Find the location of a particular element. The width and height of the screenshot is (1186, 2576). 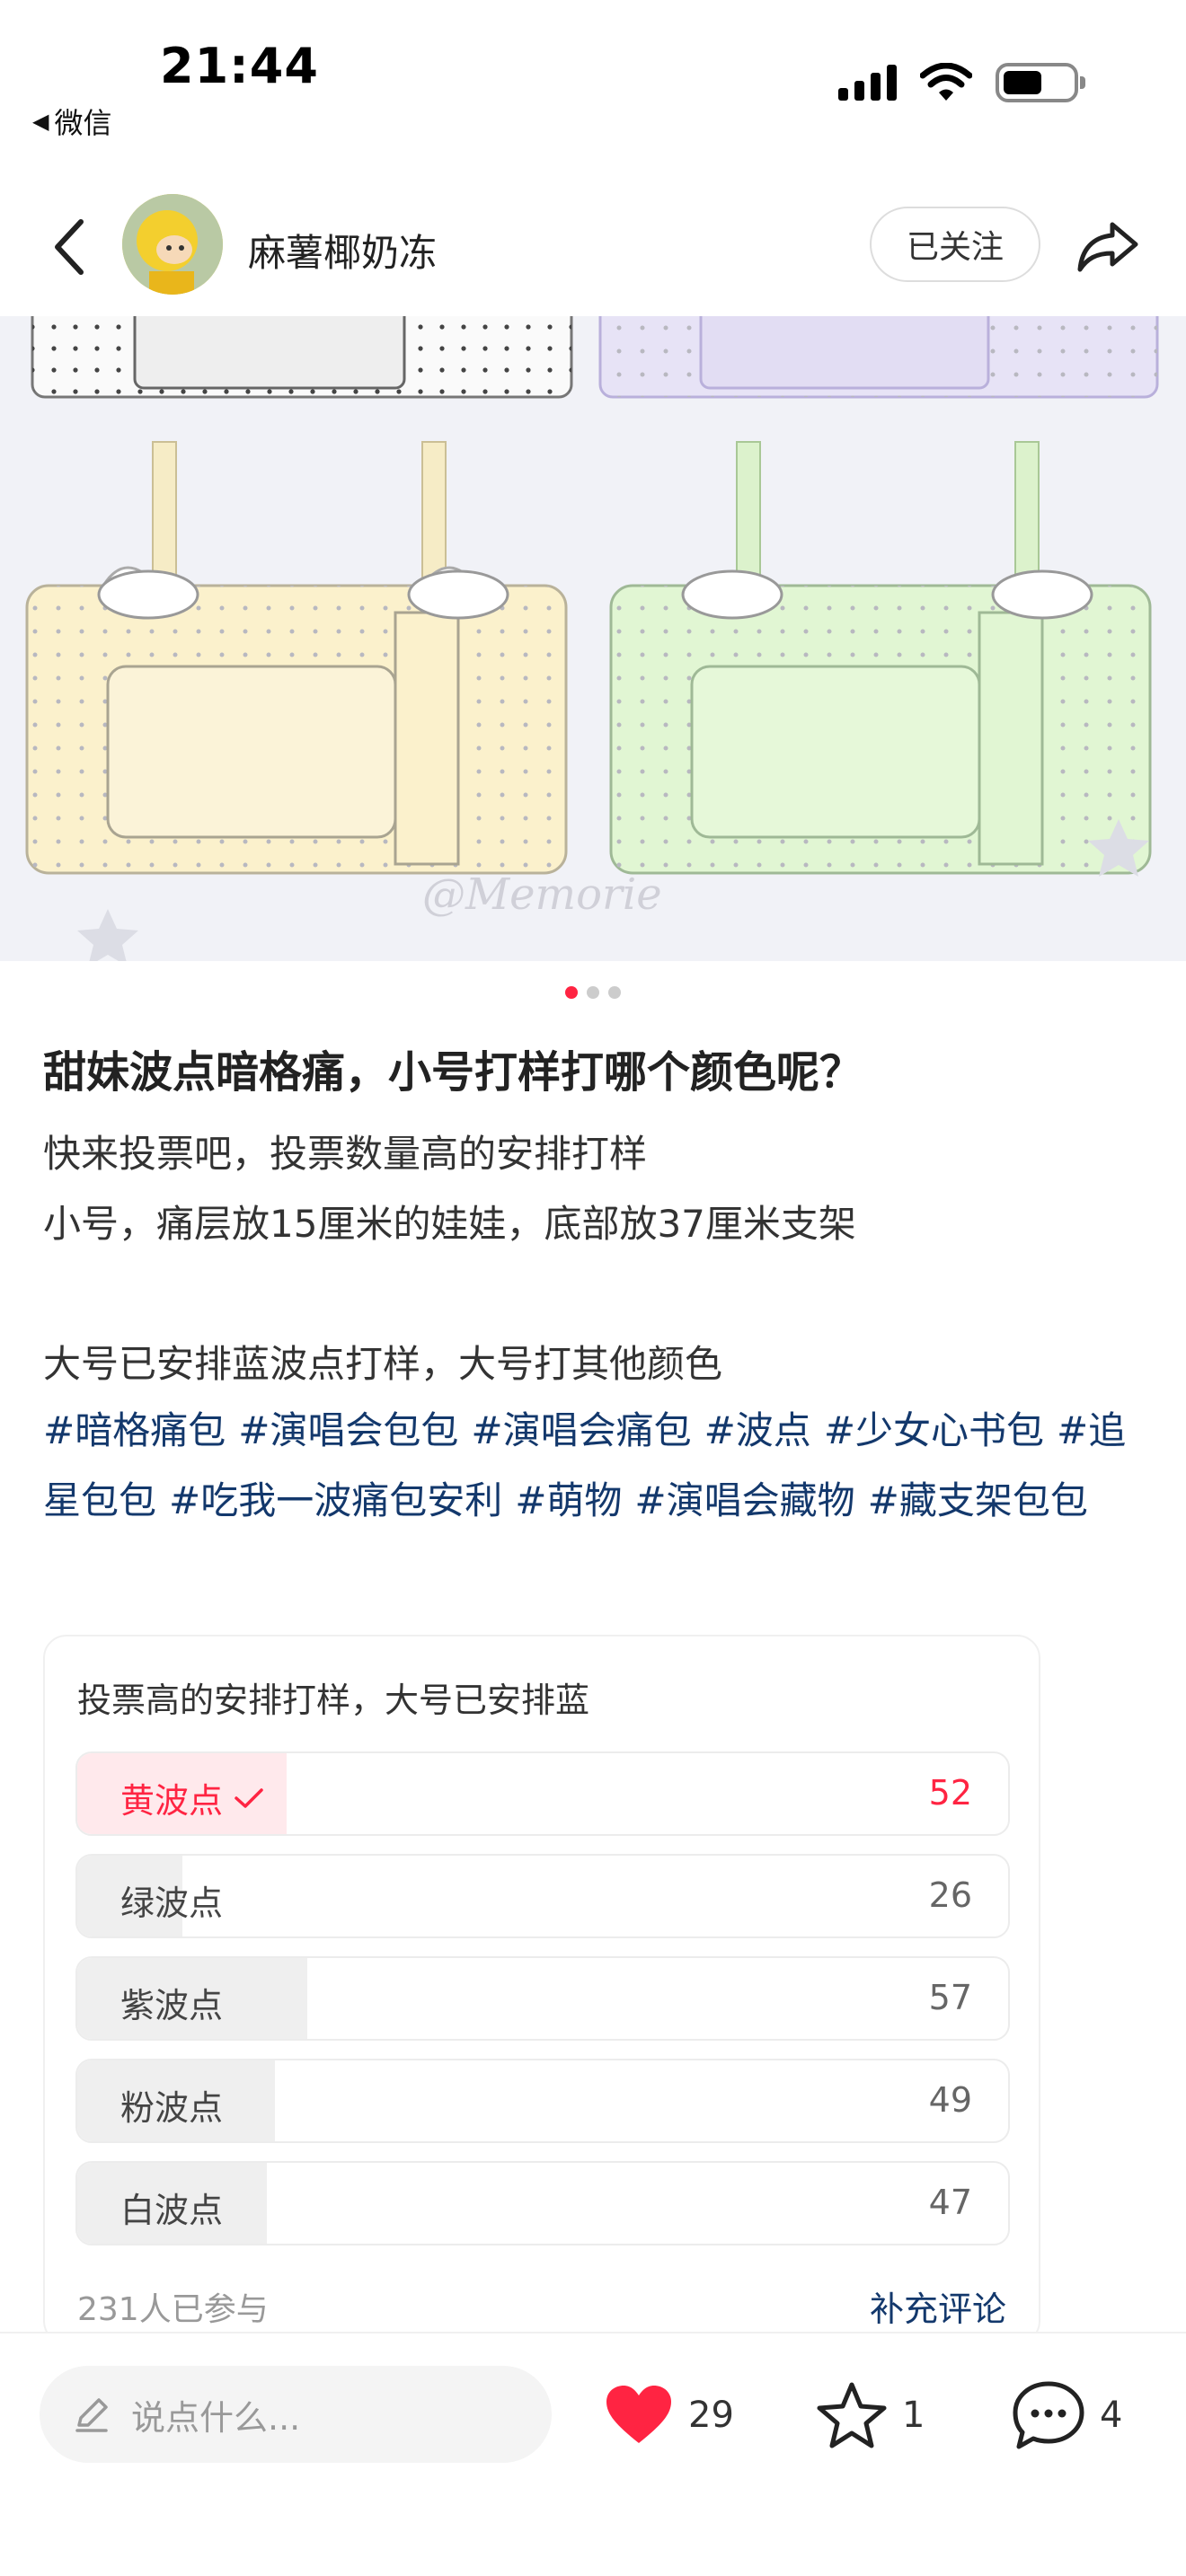

hashtag-link: #藏支架包包 is located at coordinates (978, 1500).